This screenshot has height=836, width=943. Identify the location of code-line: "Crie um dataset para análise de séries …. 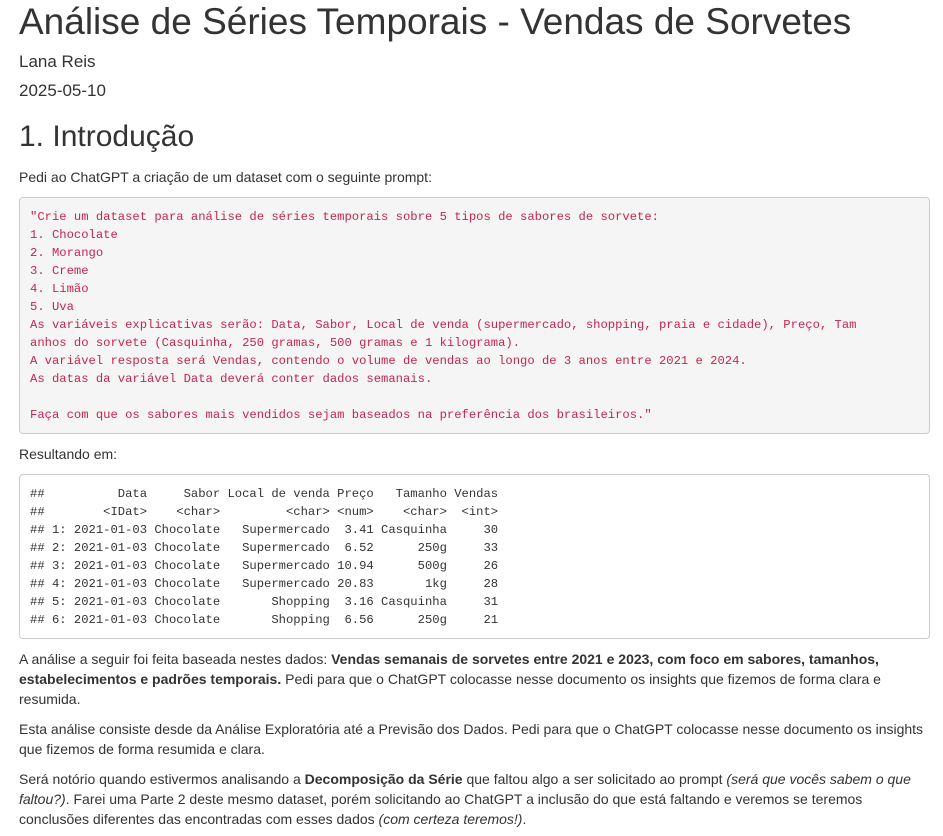
(344, 217).